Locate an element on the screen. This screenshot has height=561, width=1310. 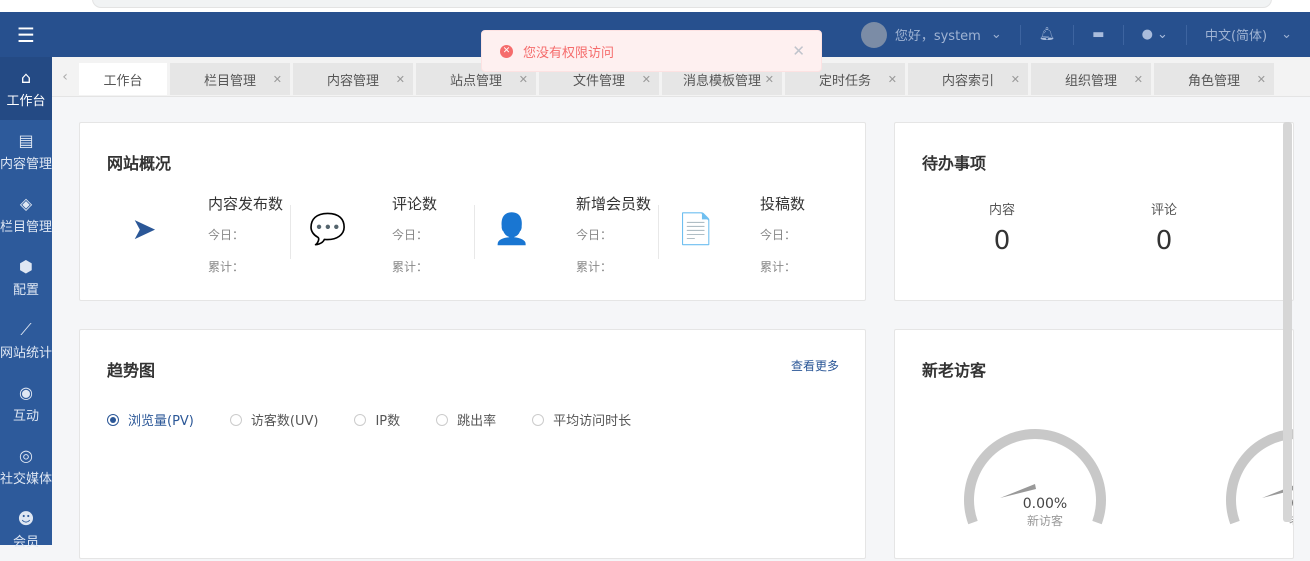
tab-label: 角色管理 is located at coordinates (1213, 81).